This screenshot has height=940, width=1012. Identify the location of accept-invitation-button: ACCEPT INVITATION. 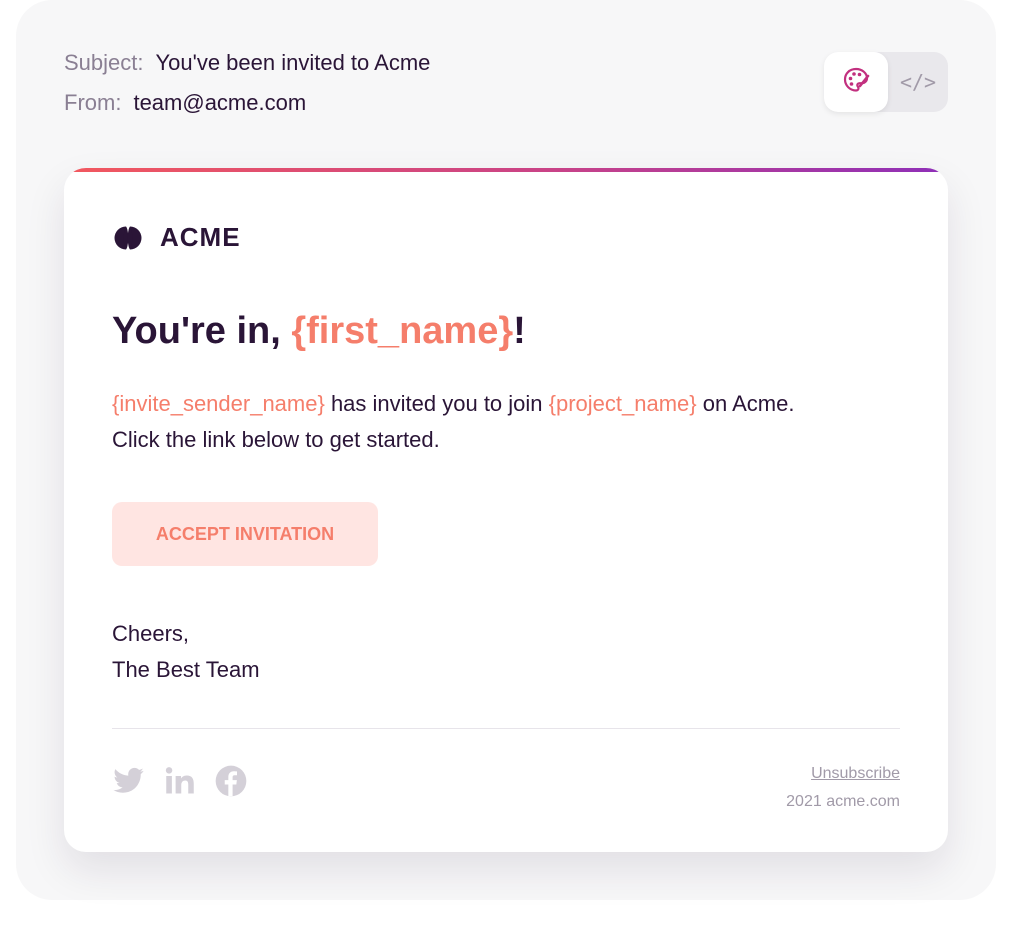
(245, 534).